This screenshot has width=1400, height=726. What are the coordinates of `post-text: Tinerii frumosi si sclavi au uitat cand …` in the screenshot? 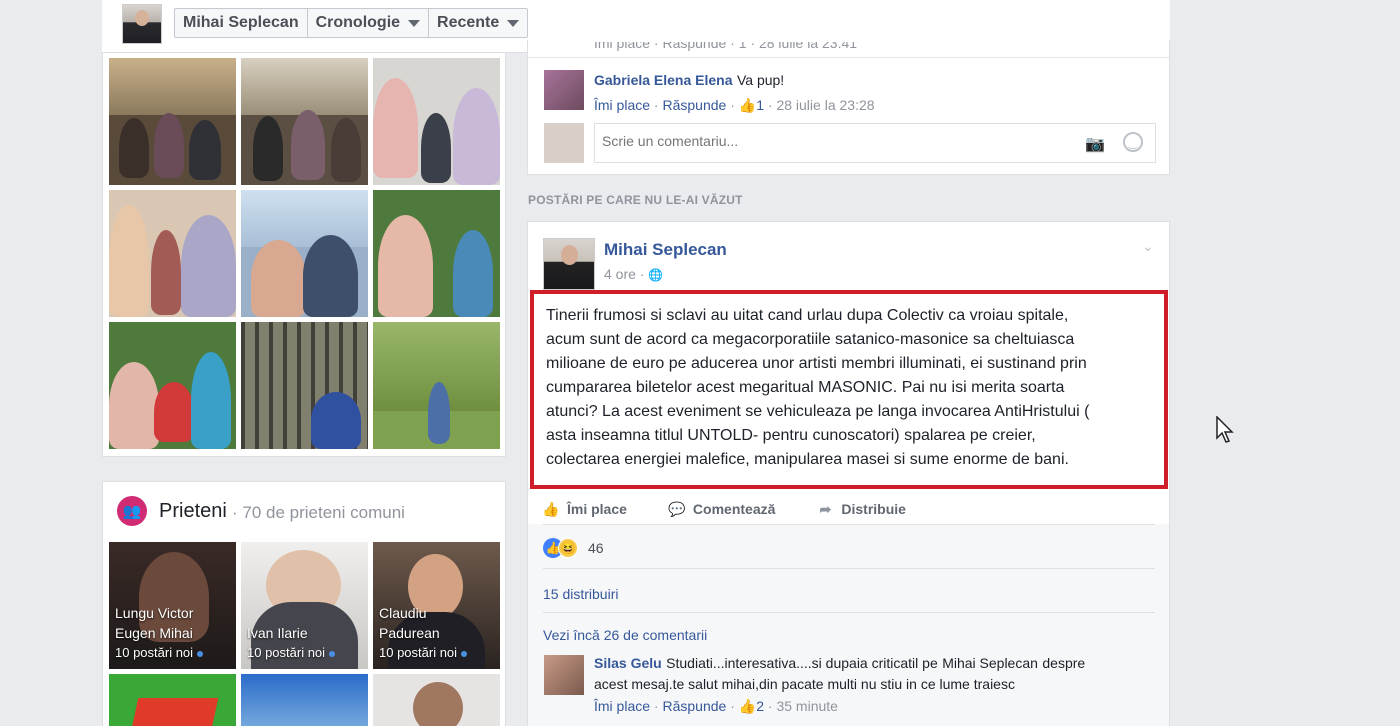 It's located at (818, 387).